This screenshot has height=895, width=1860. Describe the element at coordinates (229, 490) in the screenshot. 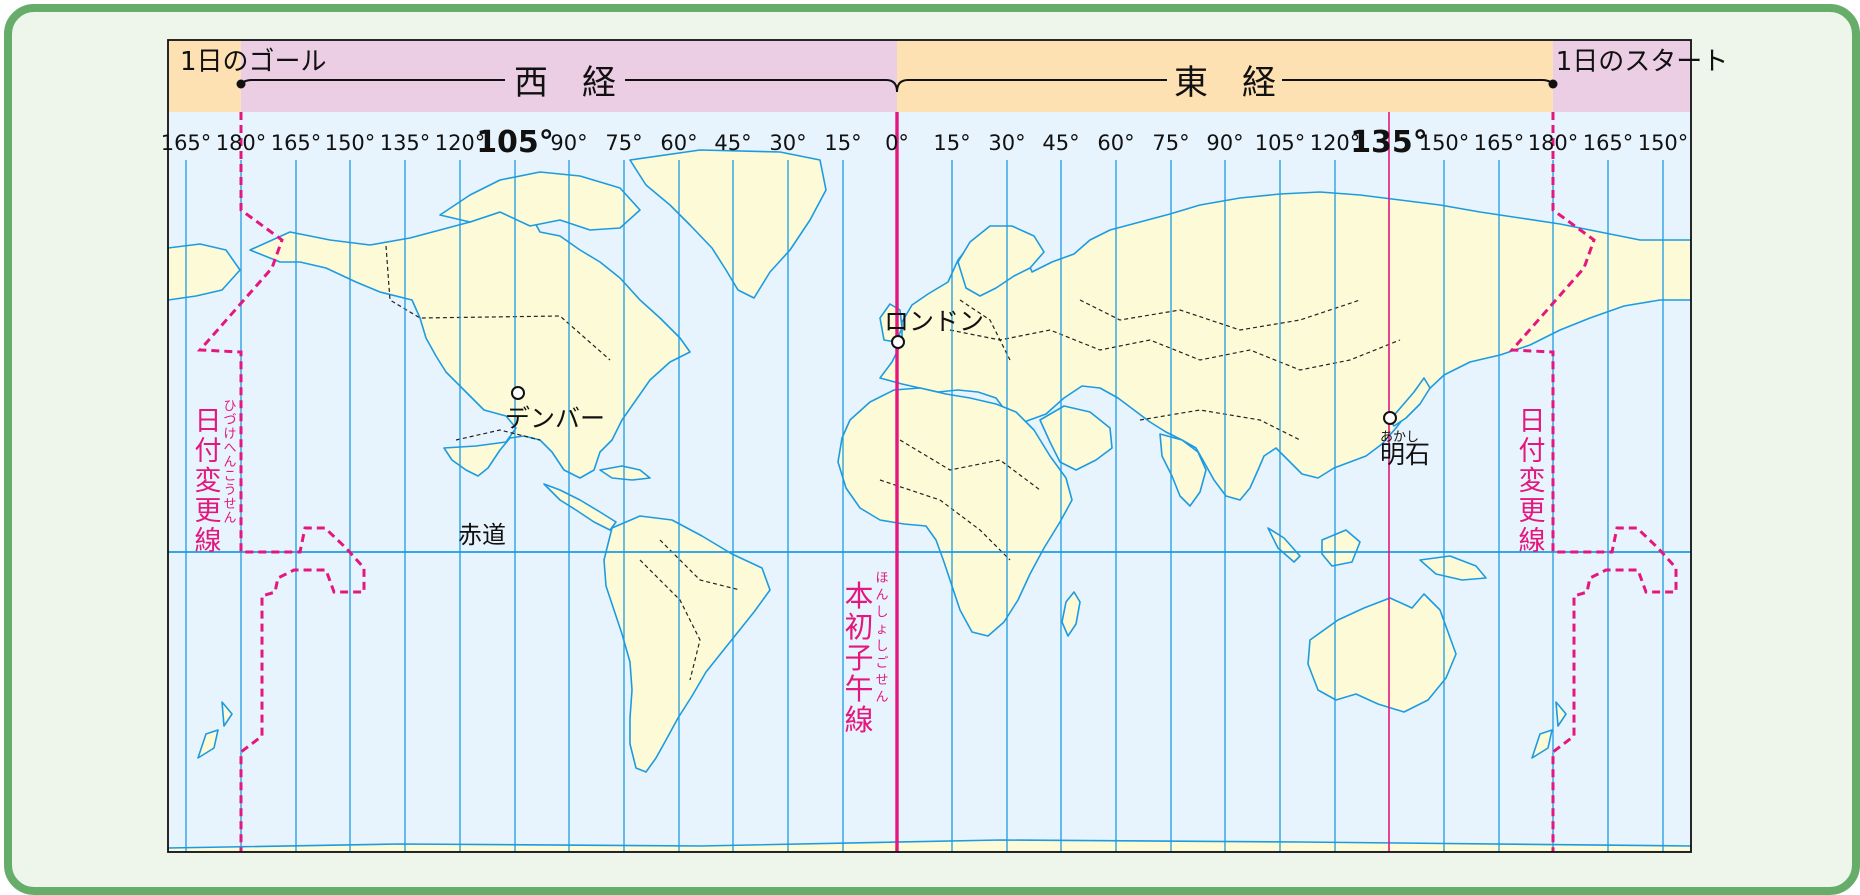

I see `date-line-ruby-left: う` at that location.